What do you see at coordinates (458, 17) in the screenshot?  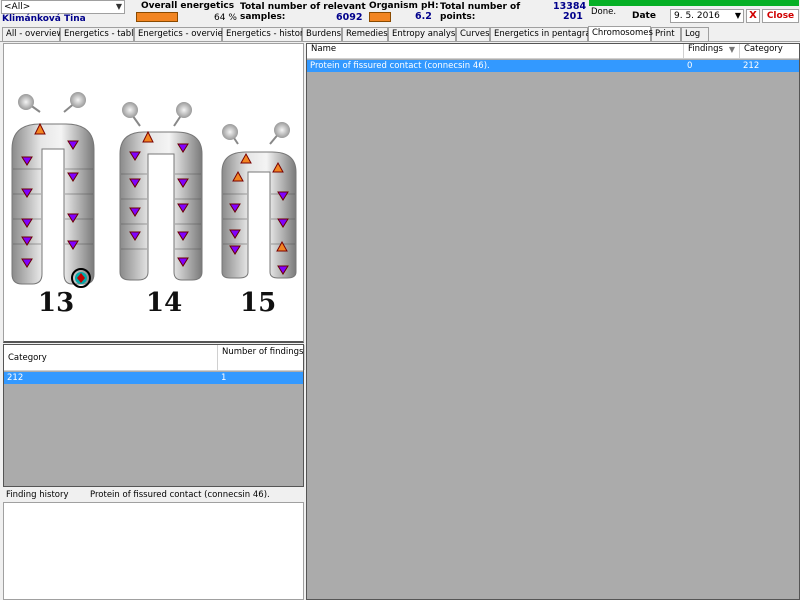 I see `points-label-2: points:` at bounding box center [458, 17].